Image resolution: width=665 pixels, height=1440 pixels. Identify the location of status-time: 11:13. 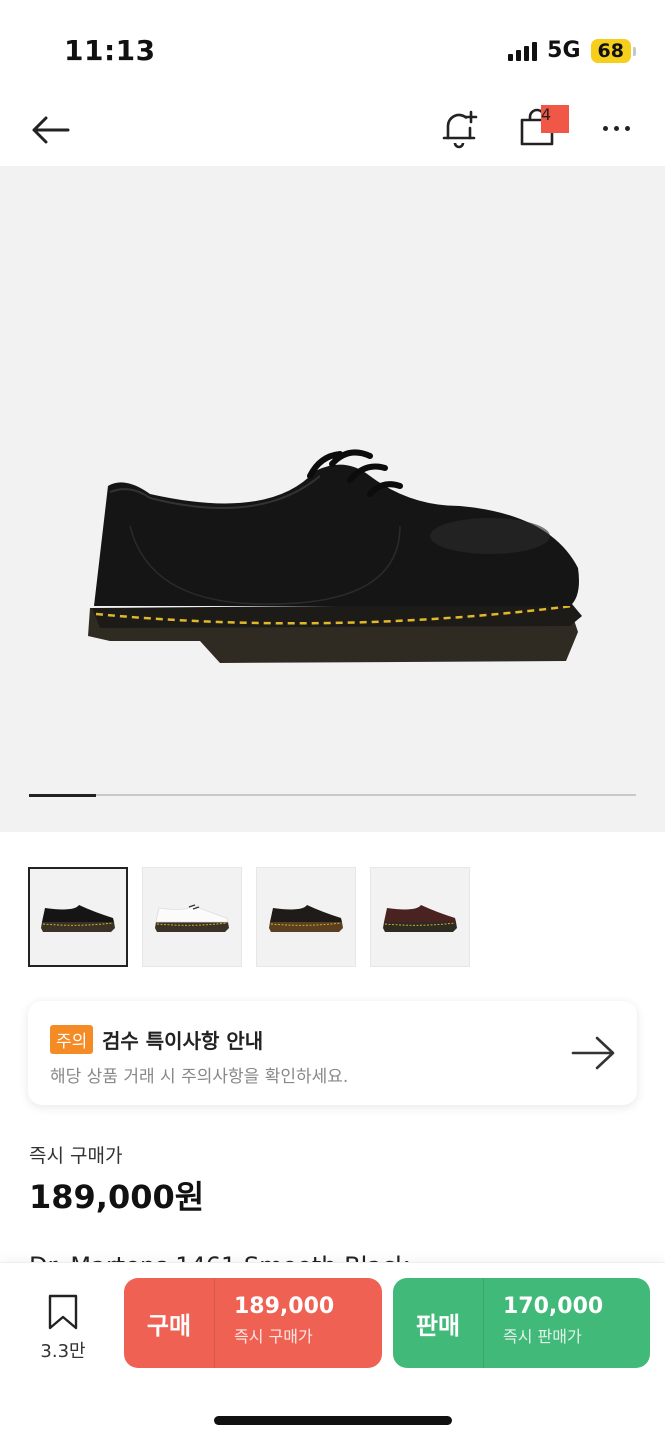
(110, 50).